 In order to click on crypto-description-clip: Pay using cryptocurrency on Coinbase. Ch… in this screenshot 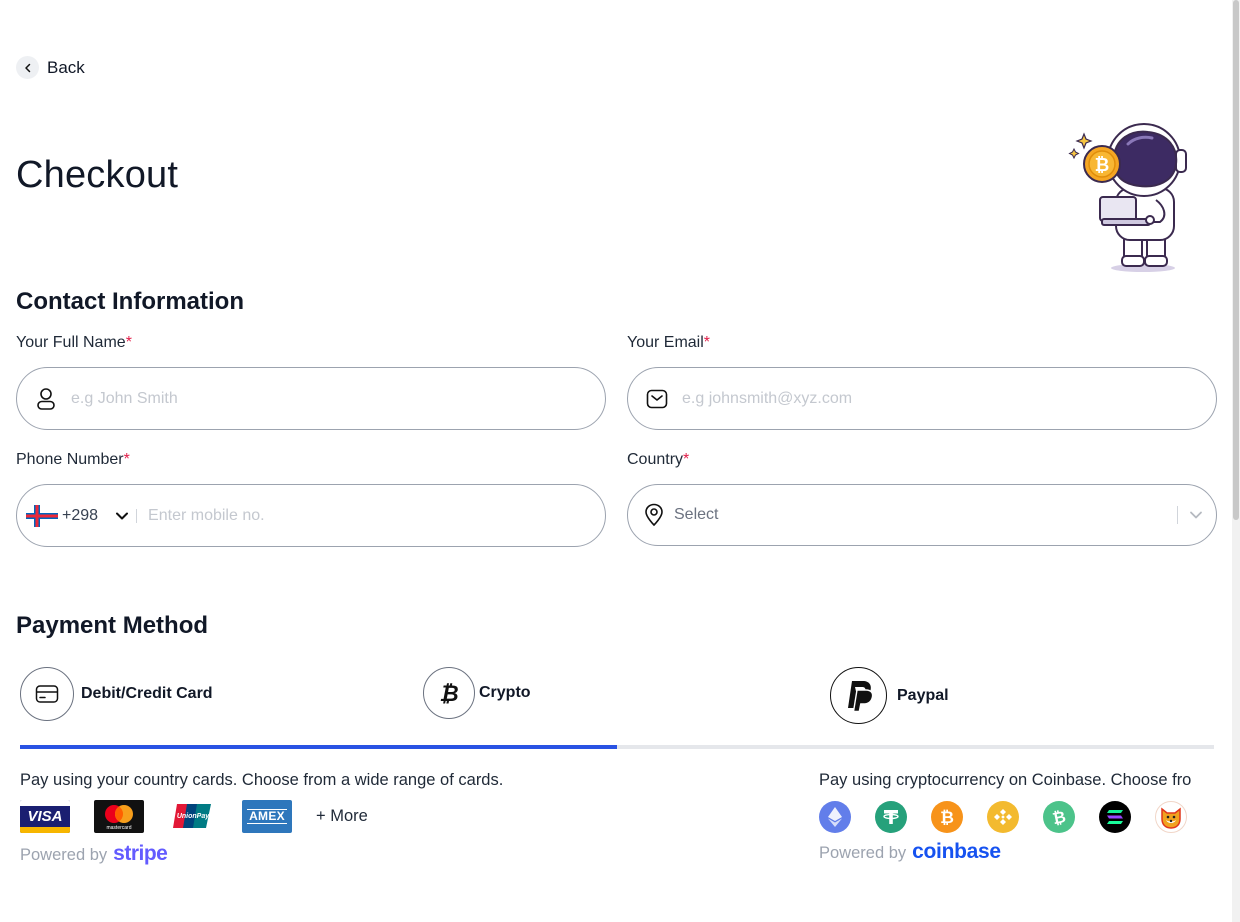, I will do `click(1019, 783)`.